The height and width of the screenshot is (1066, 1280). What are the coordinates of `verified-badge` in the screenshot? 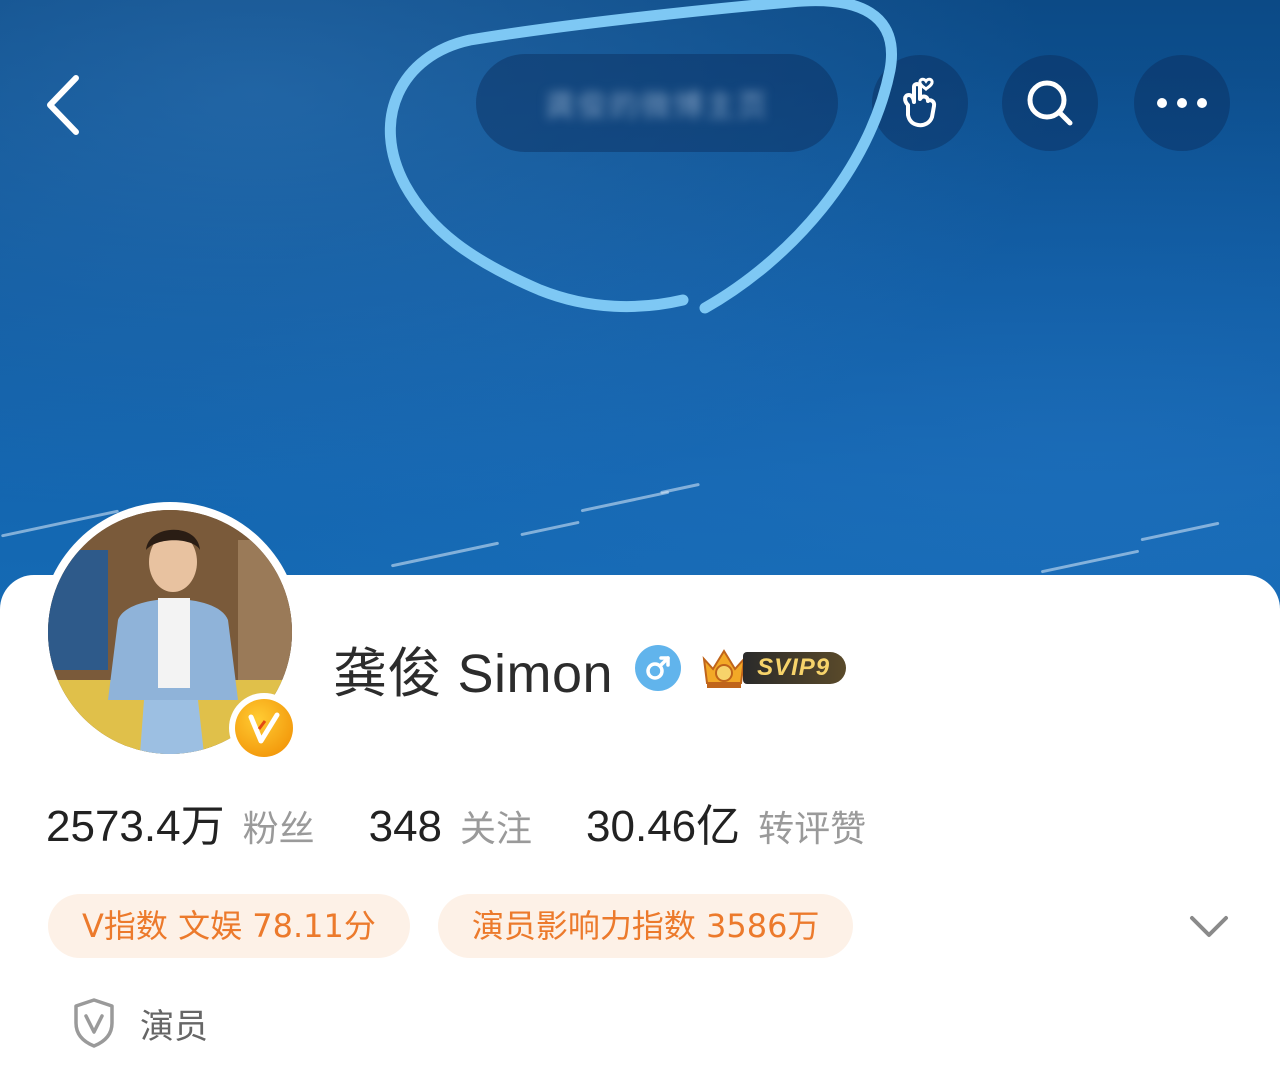 It's located at (264, 728).